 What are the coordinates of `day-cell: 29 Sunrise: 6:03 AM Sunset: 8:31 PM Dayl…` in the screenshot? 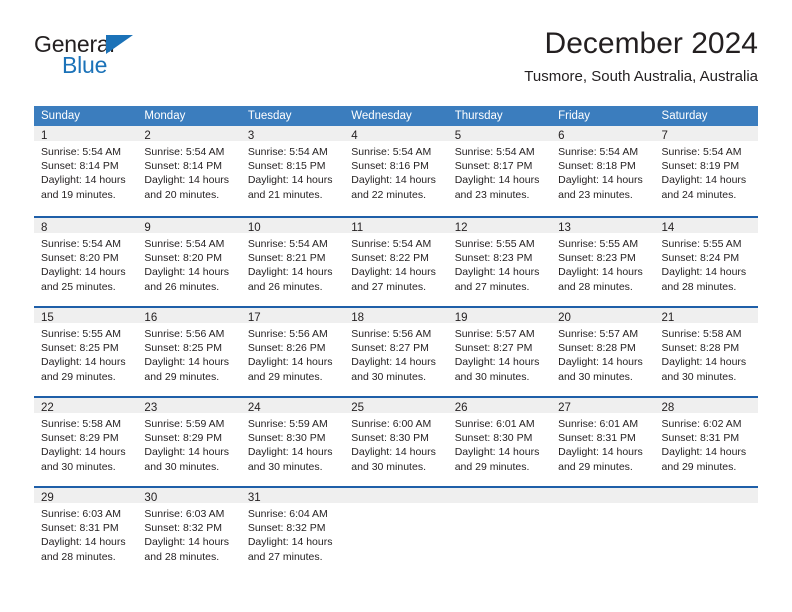 It's located at (86, 532).